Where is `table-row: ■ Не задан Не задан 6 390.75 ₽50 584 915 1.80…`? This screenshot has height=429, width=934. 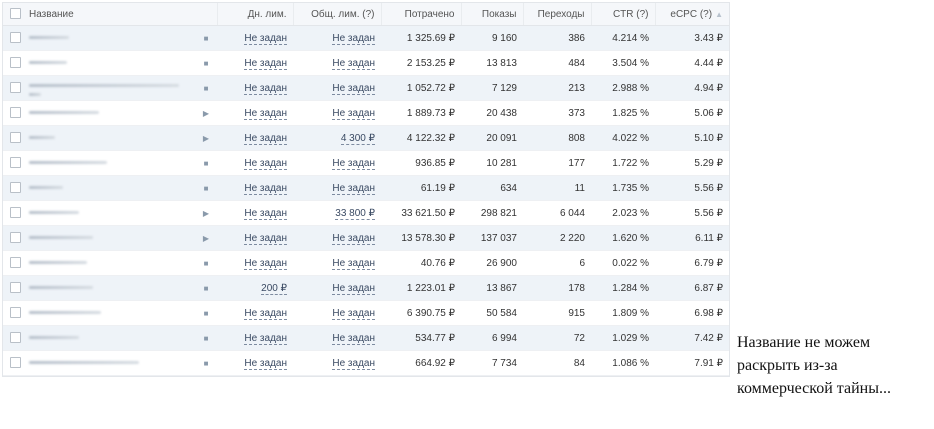
table-row: ■ Не задан Не задан 6 390.75 ₽50 584 915 1.80… is located at coordinates (366, 313).